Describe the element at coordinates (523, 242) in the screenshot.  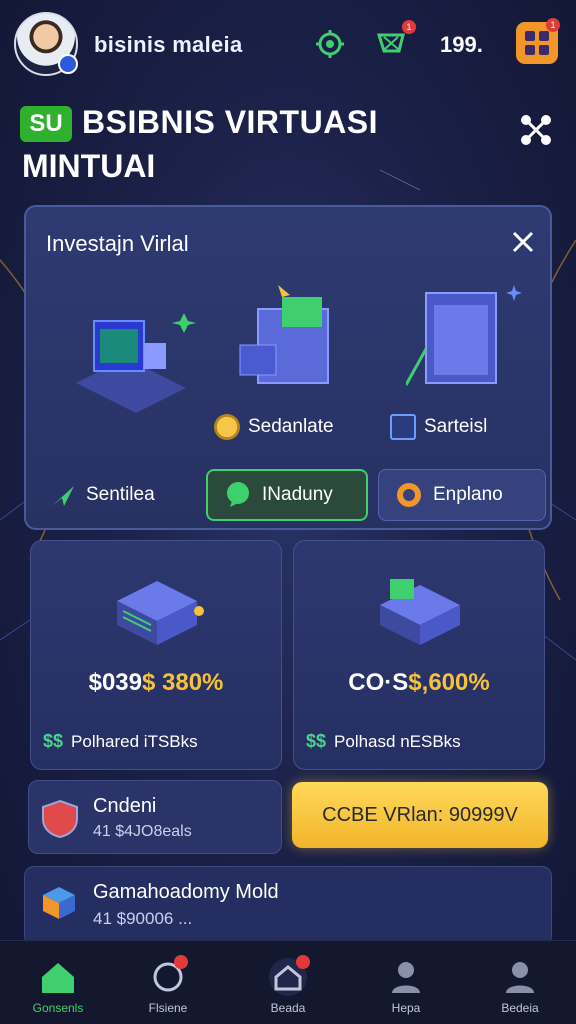
I see `close-icon` at that location.